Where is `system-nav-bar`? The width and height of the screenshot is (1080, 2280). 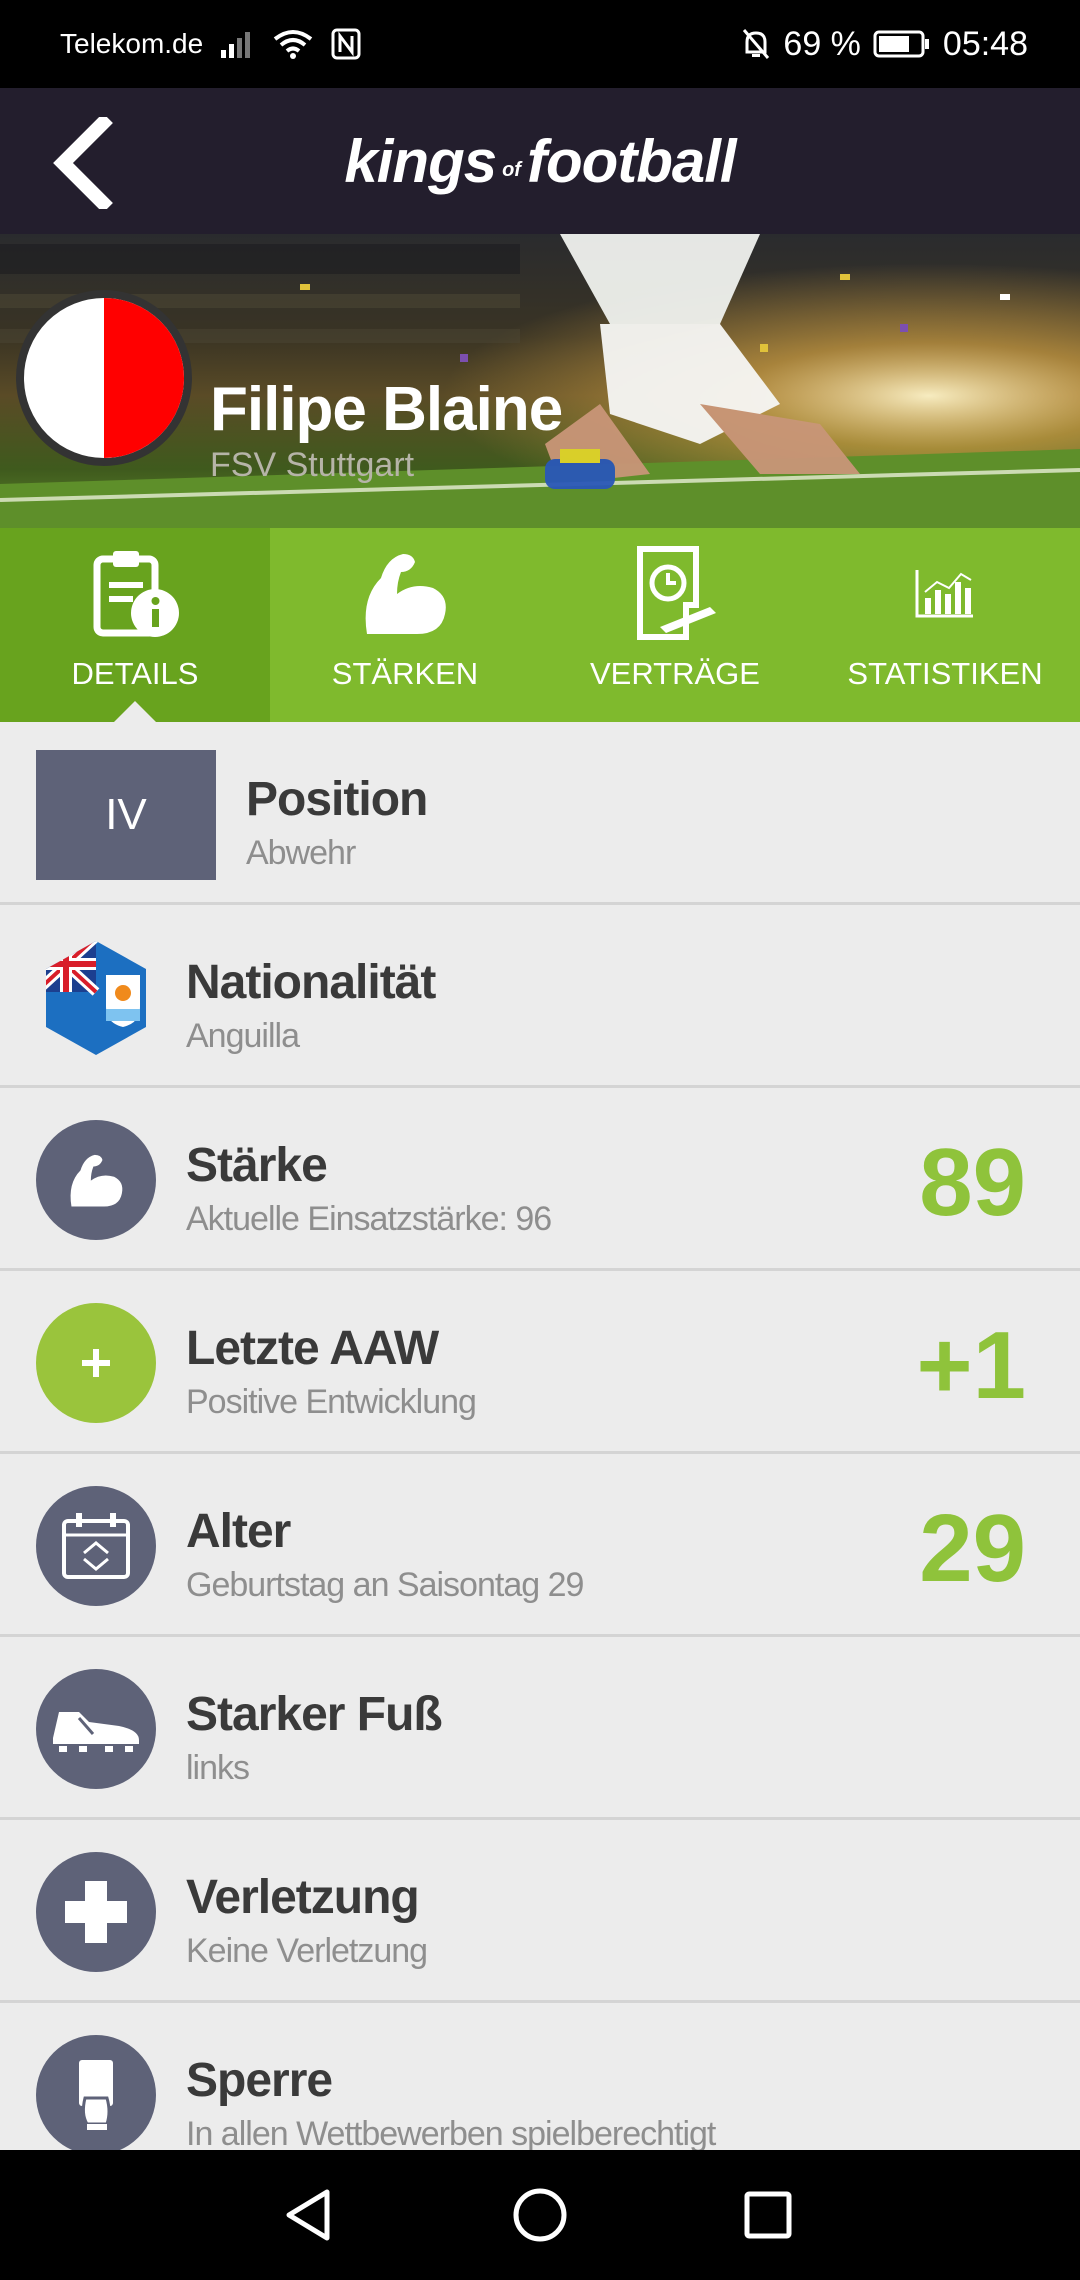 system-nav-bar is located at coordinates (540, 2215).